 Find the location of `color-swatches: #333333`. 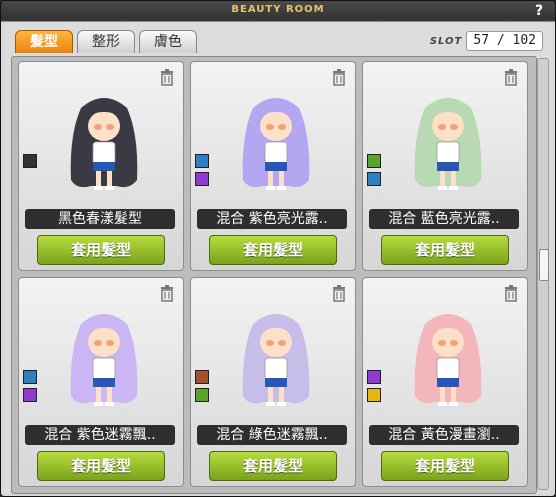

color-swatches: #333333 is located at coordinates (30, 163).